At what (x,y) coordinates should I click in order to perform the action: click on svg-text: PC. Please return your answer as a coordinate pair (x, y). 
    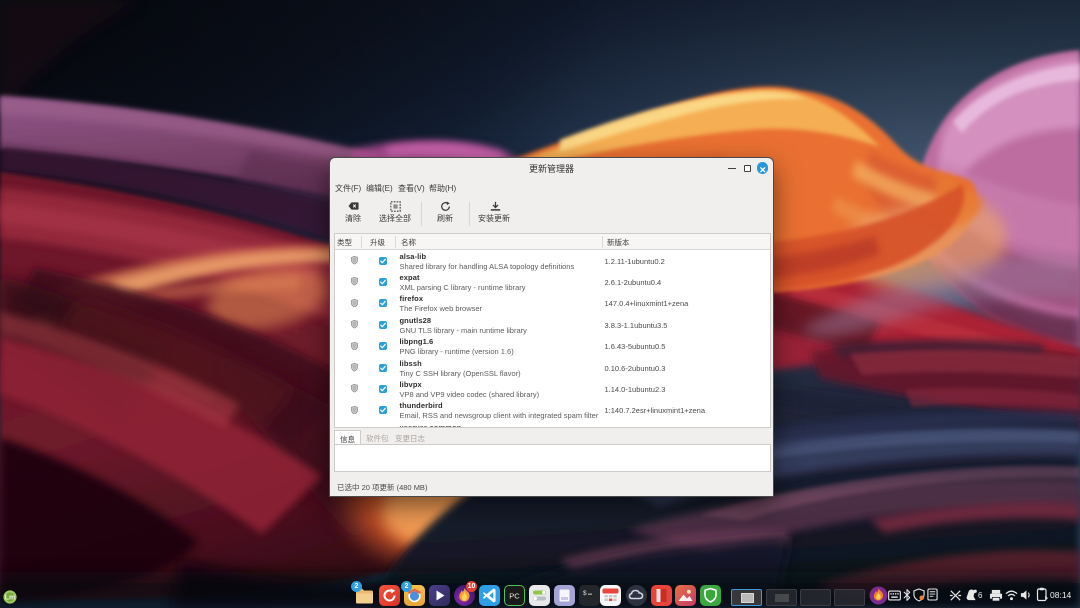
    Looking at the image, I should click on (514, 596).